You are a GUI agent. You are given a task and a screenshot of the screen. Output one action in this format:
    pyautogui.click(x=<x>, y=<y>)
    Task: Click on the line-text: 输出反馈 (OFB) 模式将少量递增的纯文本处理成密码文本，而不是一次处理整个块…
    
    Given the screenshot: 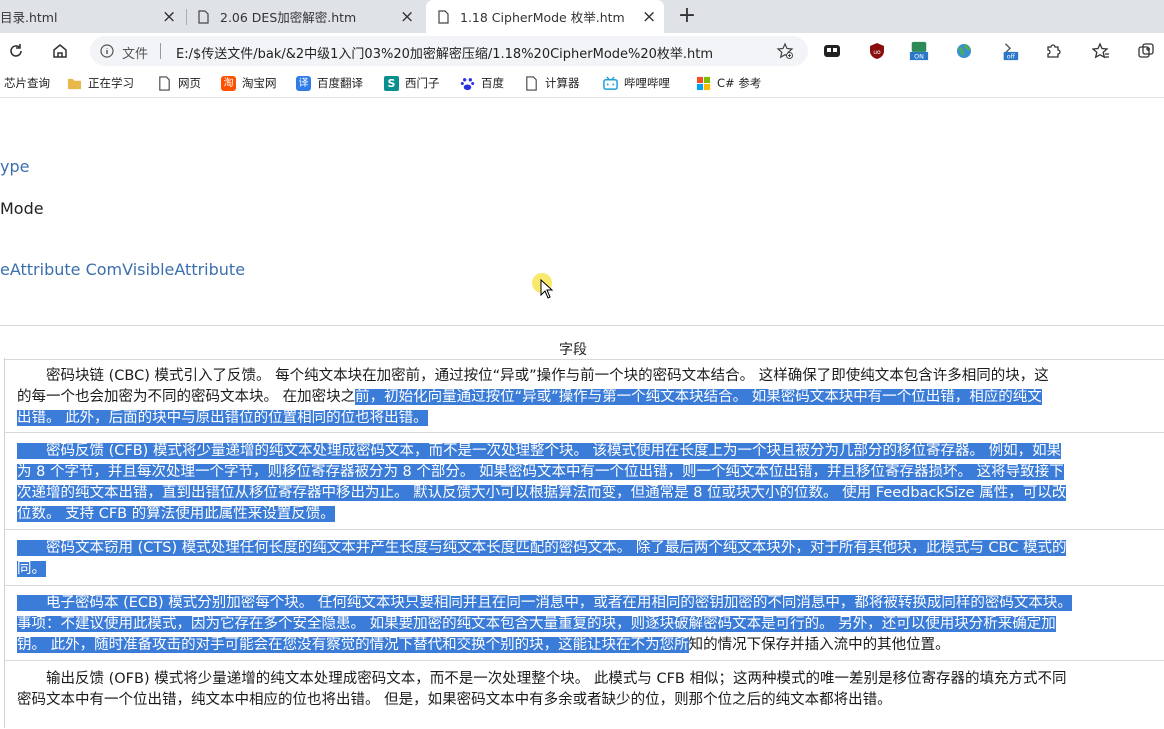 What is the action you would take?
    pyautogui.click(x=542, y=679)
    